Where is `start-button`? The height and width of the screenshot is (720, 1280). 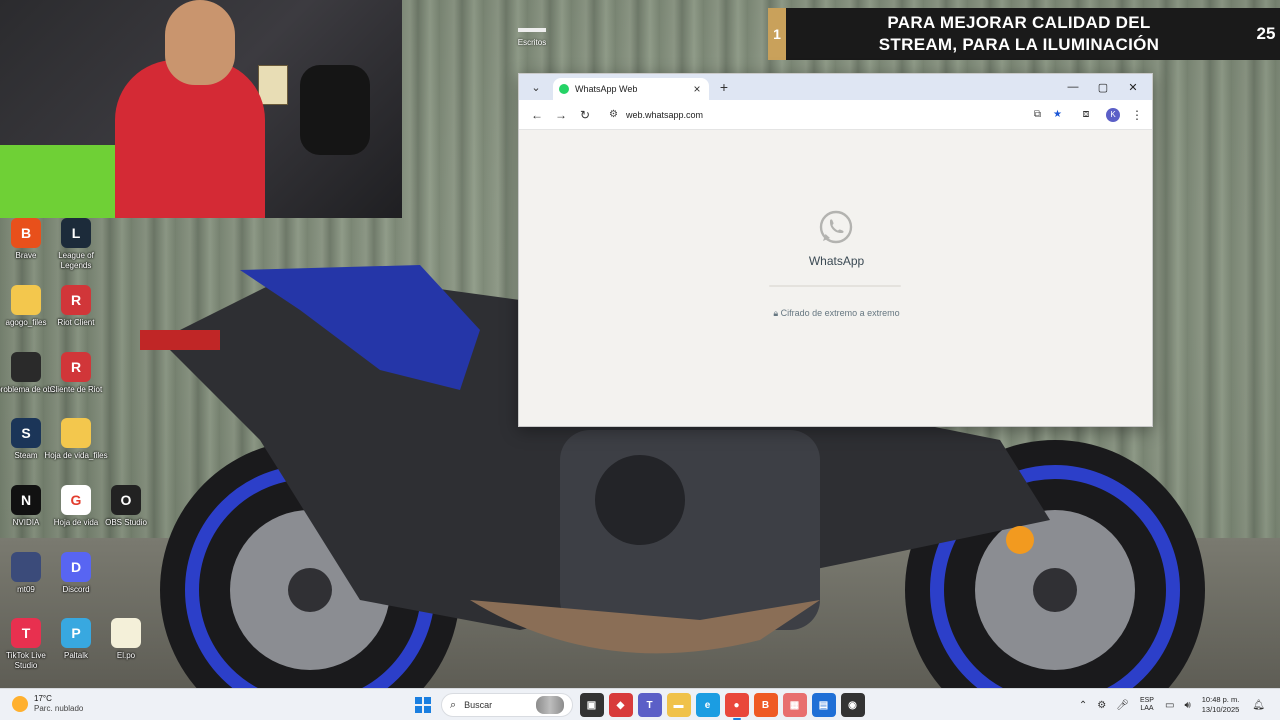
start-button is located at coordinates (423, 705).